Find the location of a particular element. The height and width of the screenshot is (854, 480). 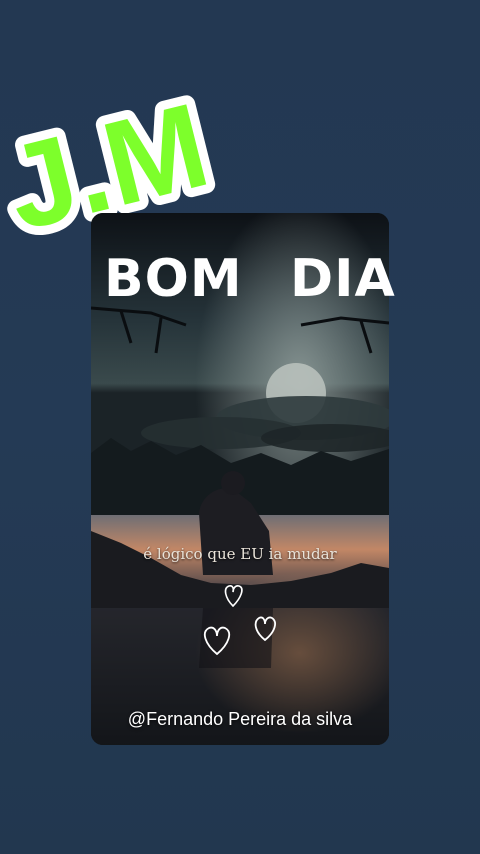

hearts-group is located at coordinates (239, 620).